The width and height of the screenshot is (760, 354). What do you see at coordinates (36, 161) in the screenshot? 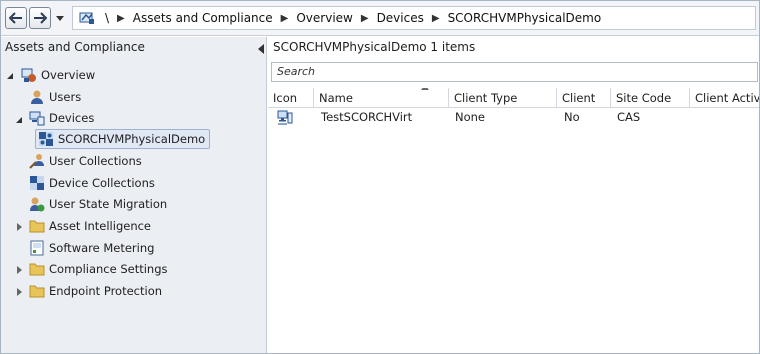
I see `user-collection-icon` at bounding box center [36, 161].